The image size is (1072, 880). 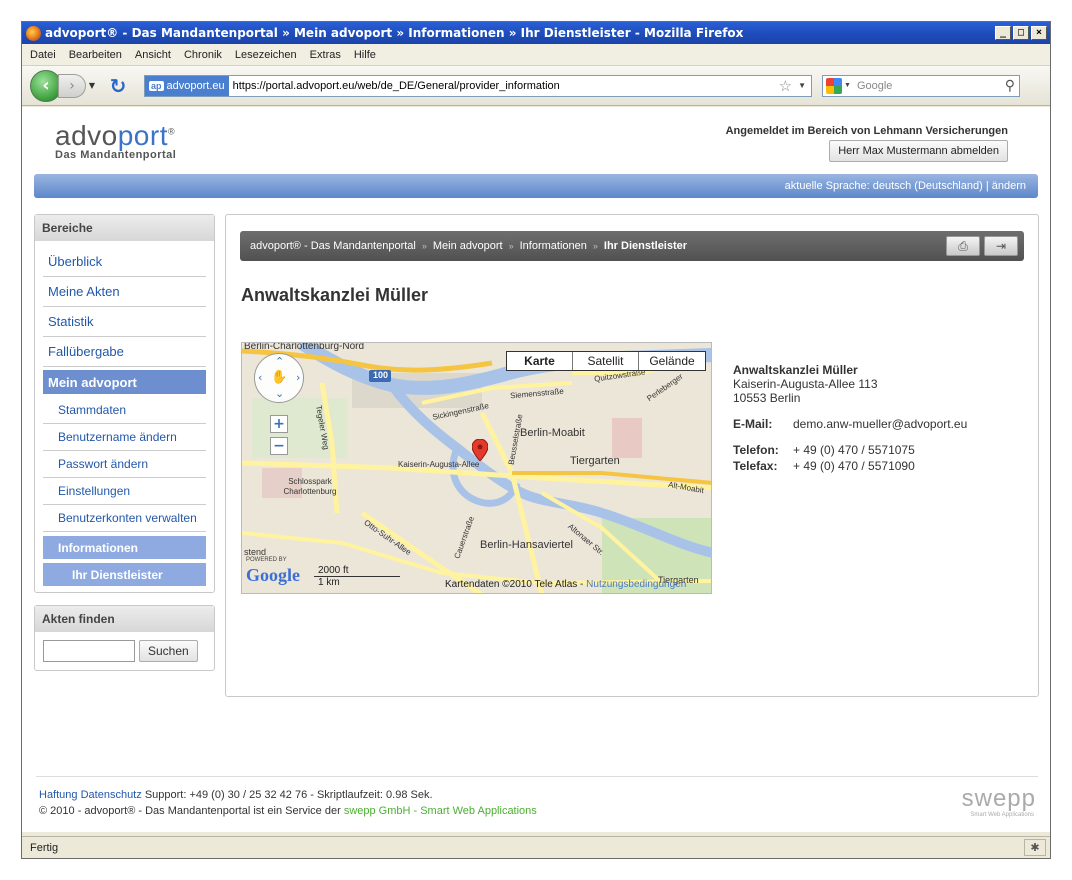 I want to click on site-identity-badge: ap advoport.eu, so click(x=187, y=85).